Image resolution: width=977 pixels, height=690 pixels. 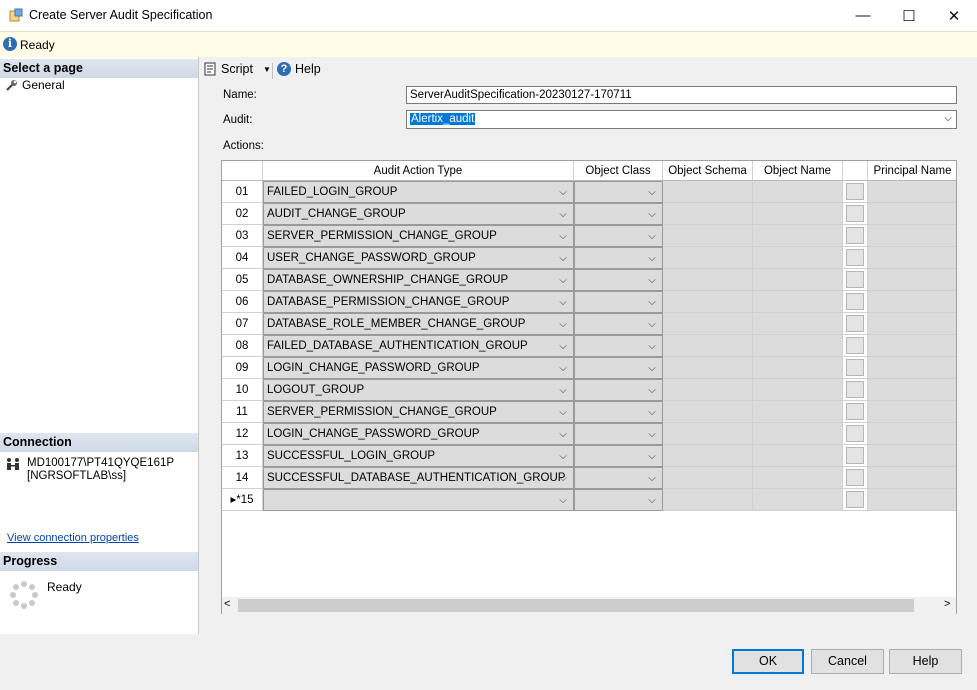 I want to click on table-row: ▸*15 ⌵ ⌵, so click(x=589, y=500).